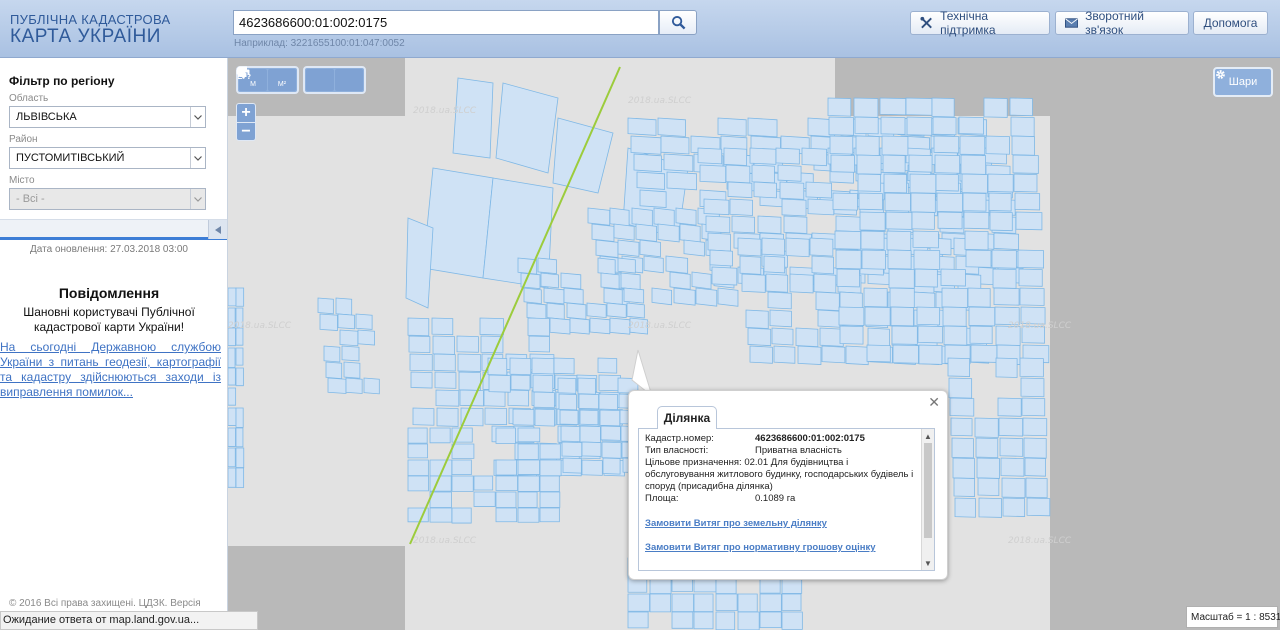 This screenshot has width=1280, height=630. What do you see at coordinates (928, 490) in the screenshot?
I see `scroll-thumb` at bounding box center [928, 490].